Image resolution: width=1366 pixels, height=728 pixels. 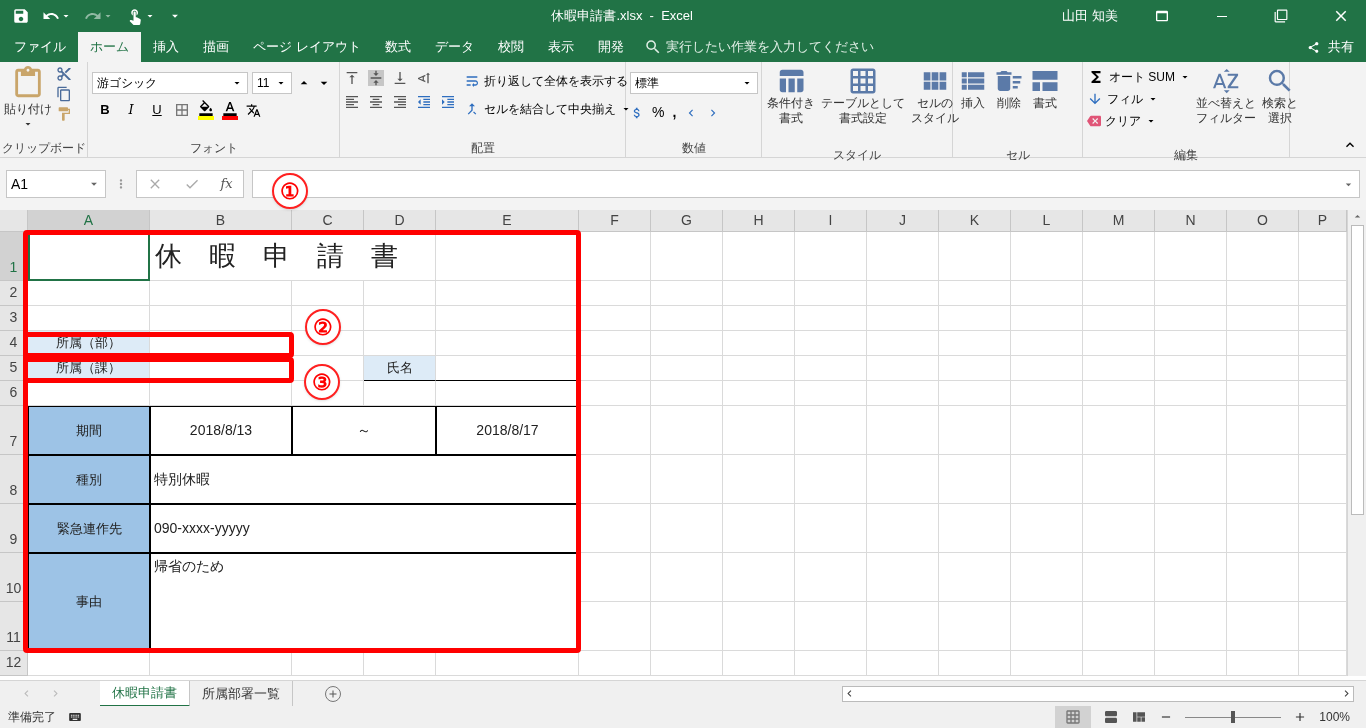 I want to click on column-header: E, so click(x=507, y=221).